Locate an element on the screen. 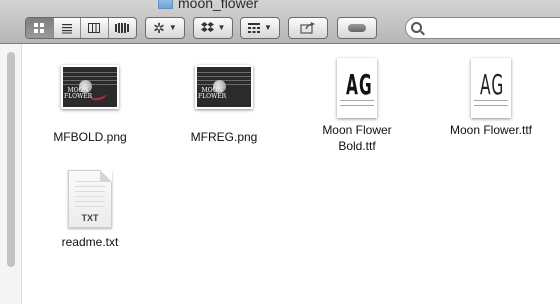  file-item-moon-flower-bold-ttf: AG Moon Flower Bold.ttf is located at coordinates (357, 106).